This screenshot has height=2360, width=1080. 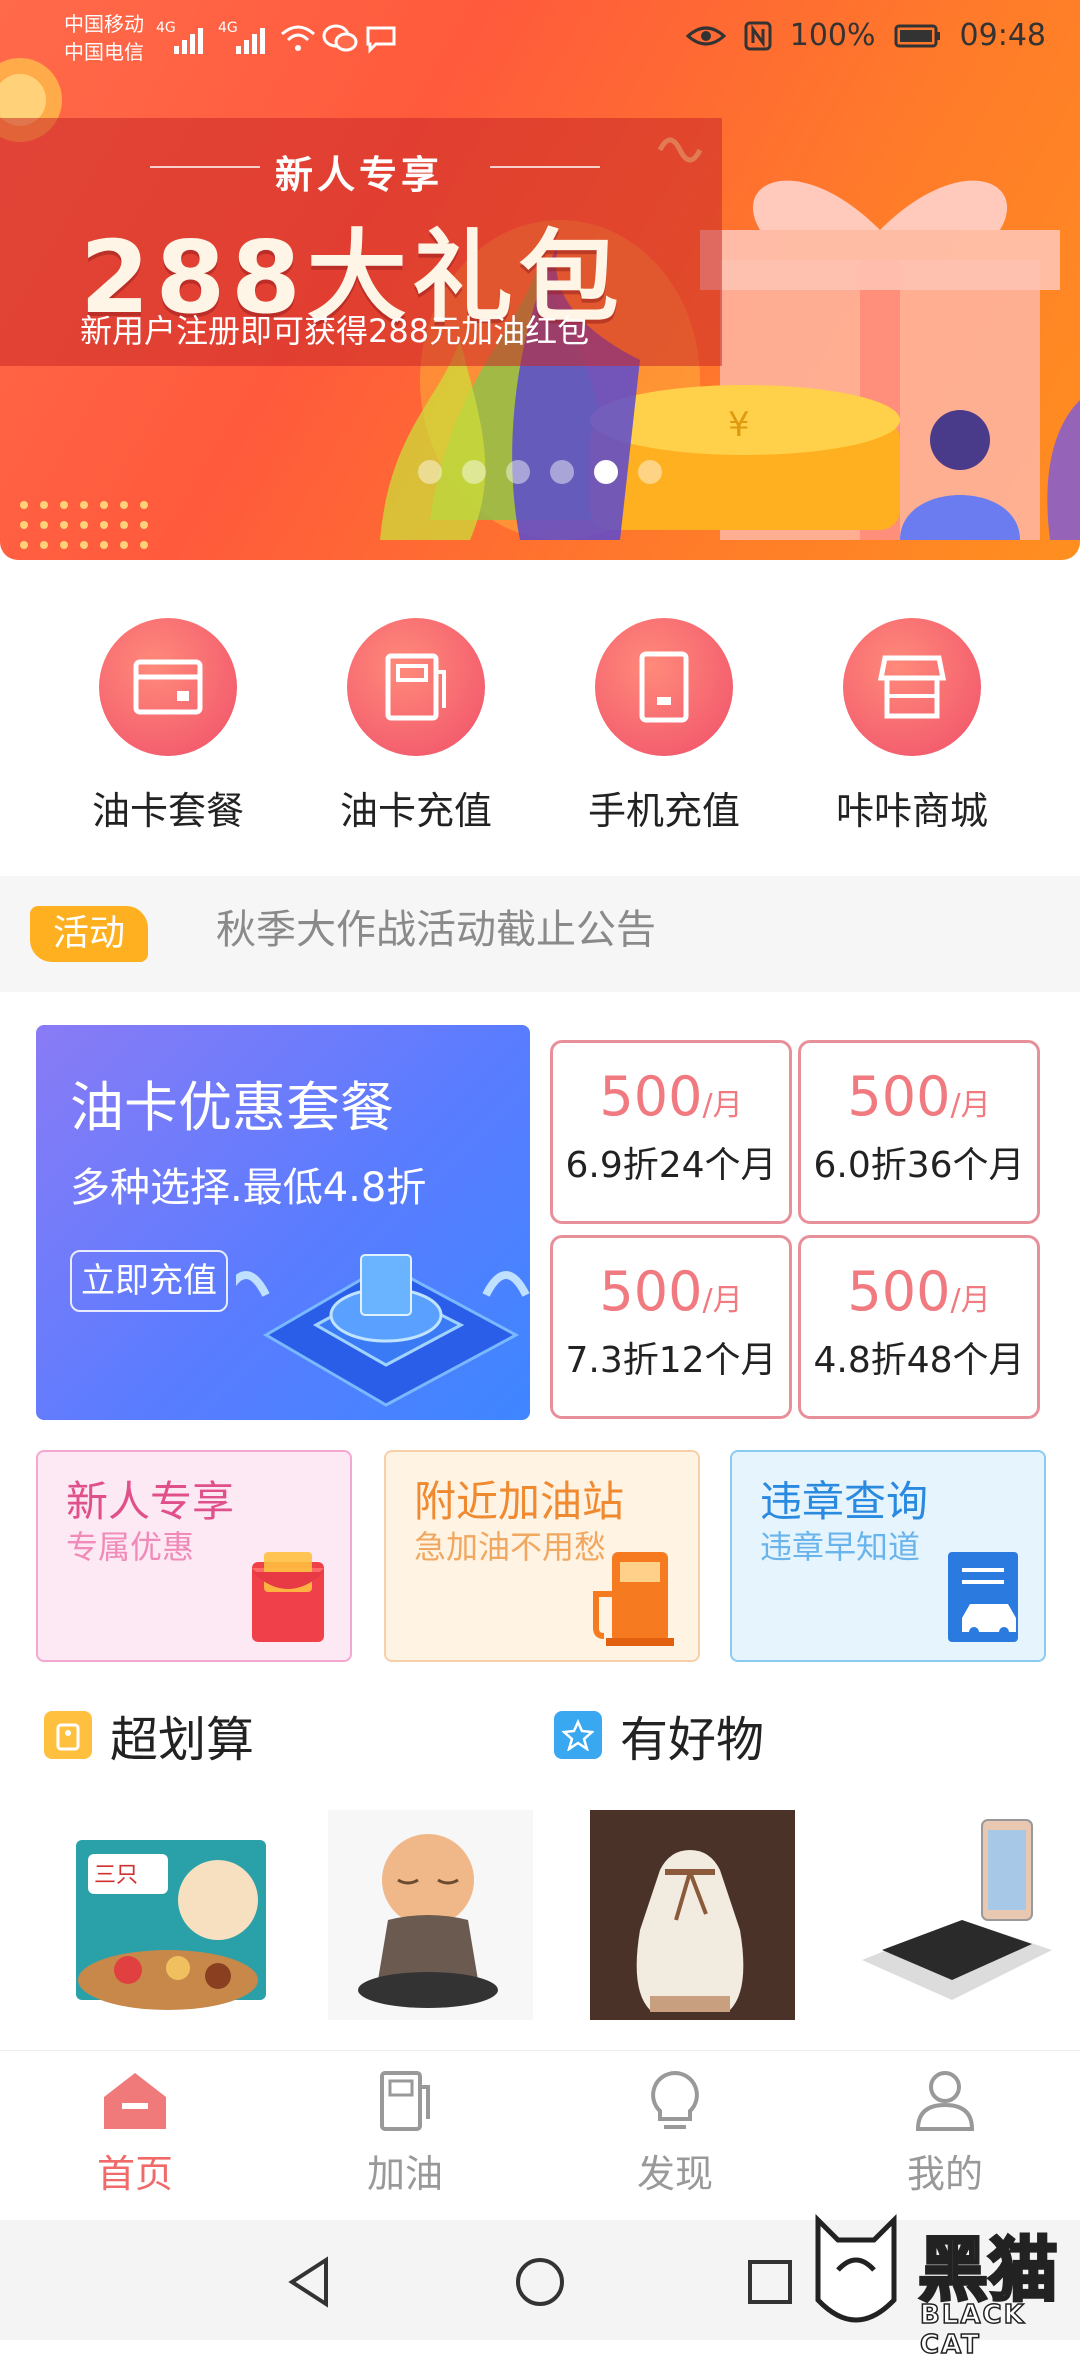 What do you see at coordinates (283, 1222) in the screenshot?
I see `oil-card-package-card: 油卡优惠套餐 多种选择.最低4.8折 立即充值` at bounding box center [283, 1222].